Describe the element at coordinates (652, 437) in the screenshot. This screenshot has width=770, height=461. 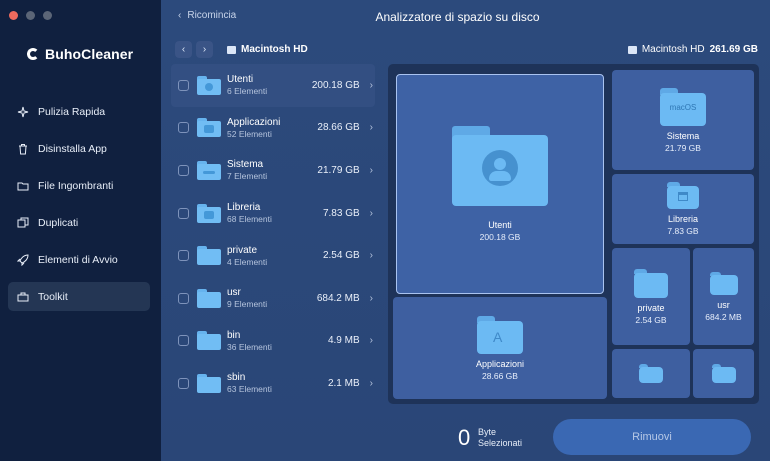
I see `remove-button: Rimuovi` at that location.